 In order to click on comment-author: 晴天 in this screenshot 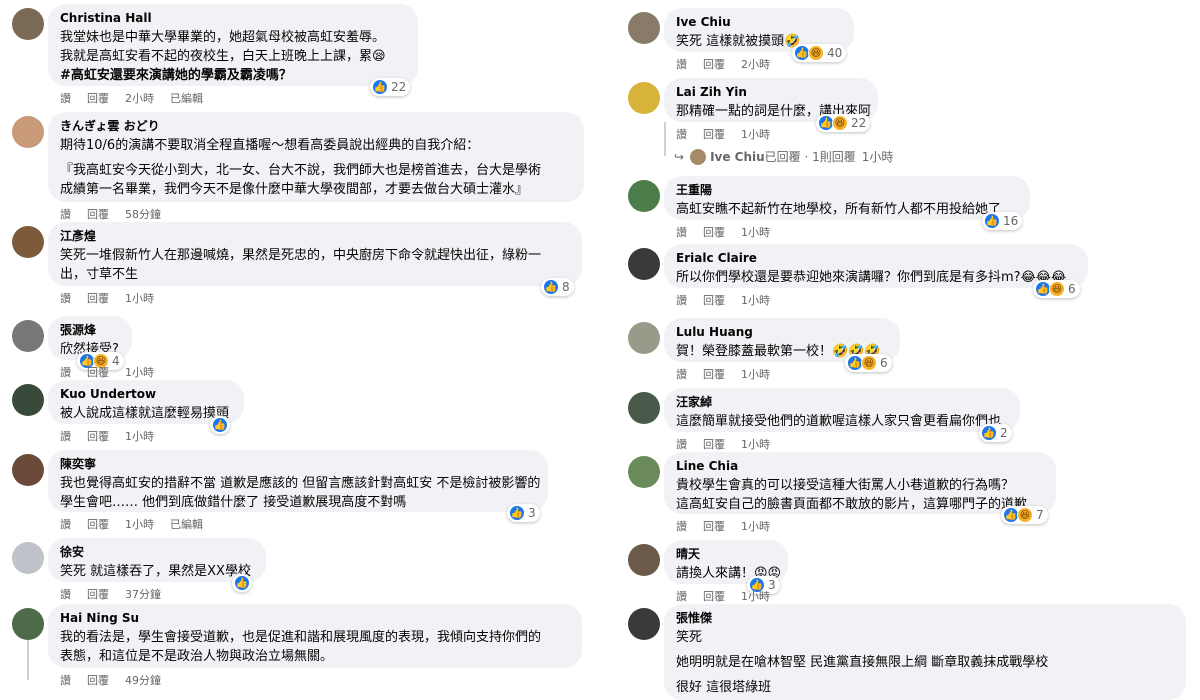, I will do `click(726, 554)`.